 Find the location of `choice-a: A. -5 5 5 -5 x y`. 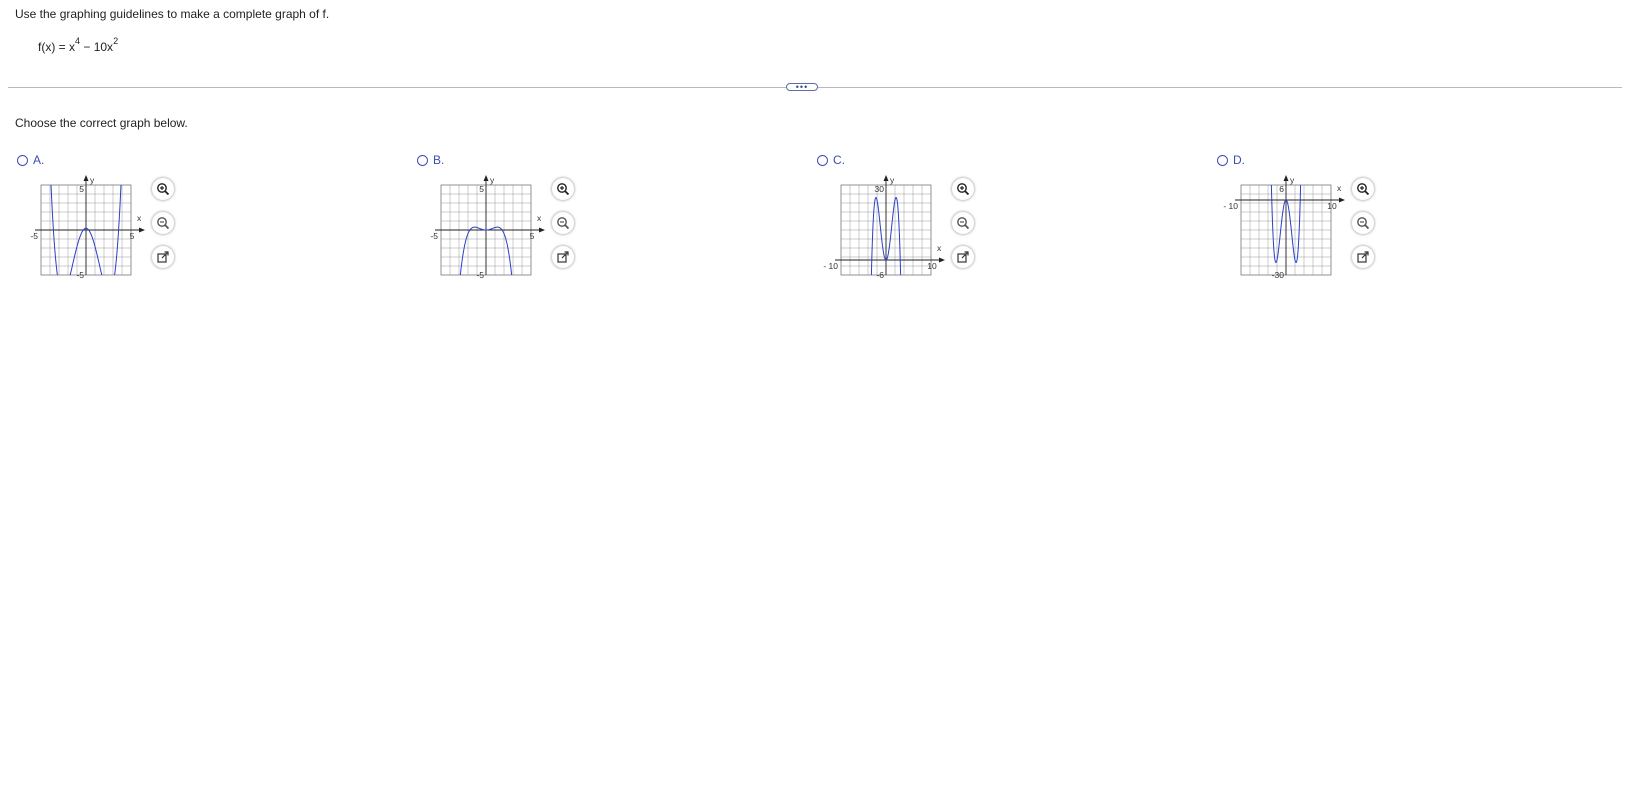

choice-a: A. -5 5 5 -5 x y is located at coordinates (167, 223).